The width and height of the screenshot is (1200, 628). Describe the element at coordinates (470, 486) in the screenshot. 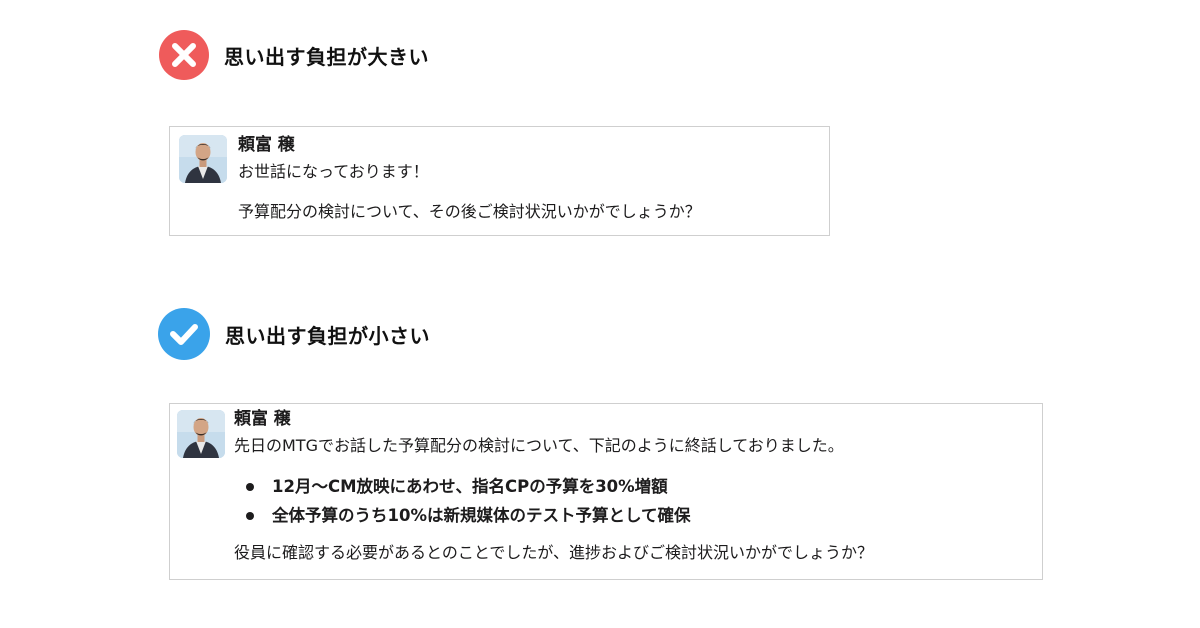

I see `list-item-text: 12月〜CM放映にあわせ、指名CPの予算を30%増額` at that location.